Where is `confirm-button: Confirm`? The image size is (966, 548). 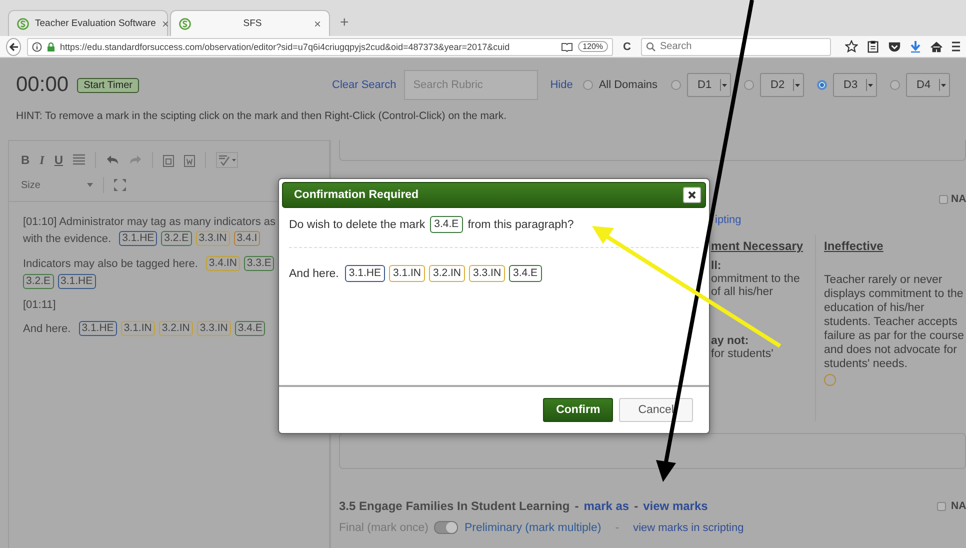 confirm-button: Confirm is located at coordinates (578, 410).